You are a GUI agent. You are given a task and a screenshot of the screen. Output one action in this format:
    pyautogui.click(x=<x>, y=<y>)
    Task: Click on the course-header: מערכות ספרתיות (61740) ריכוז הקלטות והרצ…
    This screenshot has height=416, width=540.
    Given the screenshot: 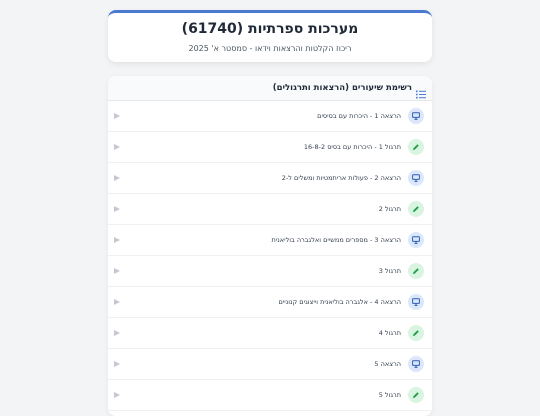 What is the action you would take?
    pyautogui.click(x=270, y=36)
    